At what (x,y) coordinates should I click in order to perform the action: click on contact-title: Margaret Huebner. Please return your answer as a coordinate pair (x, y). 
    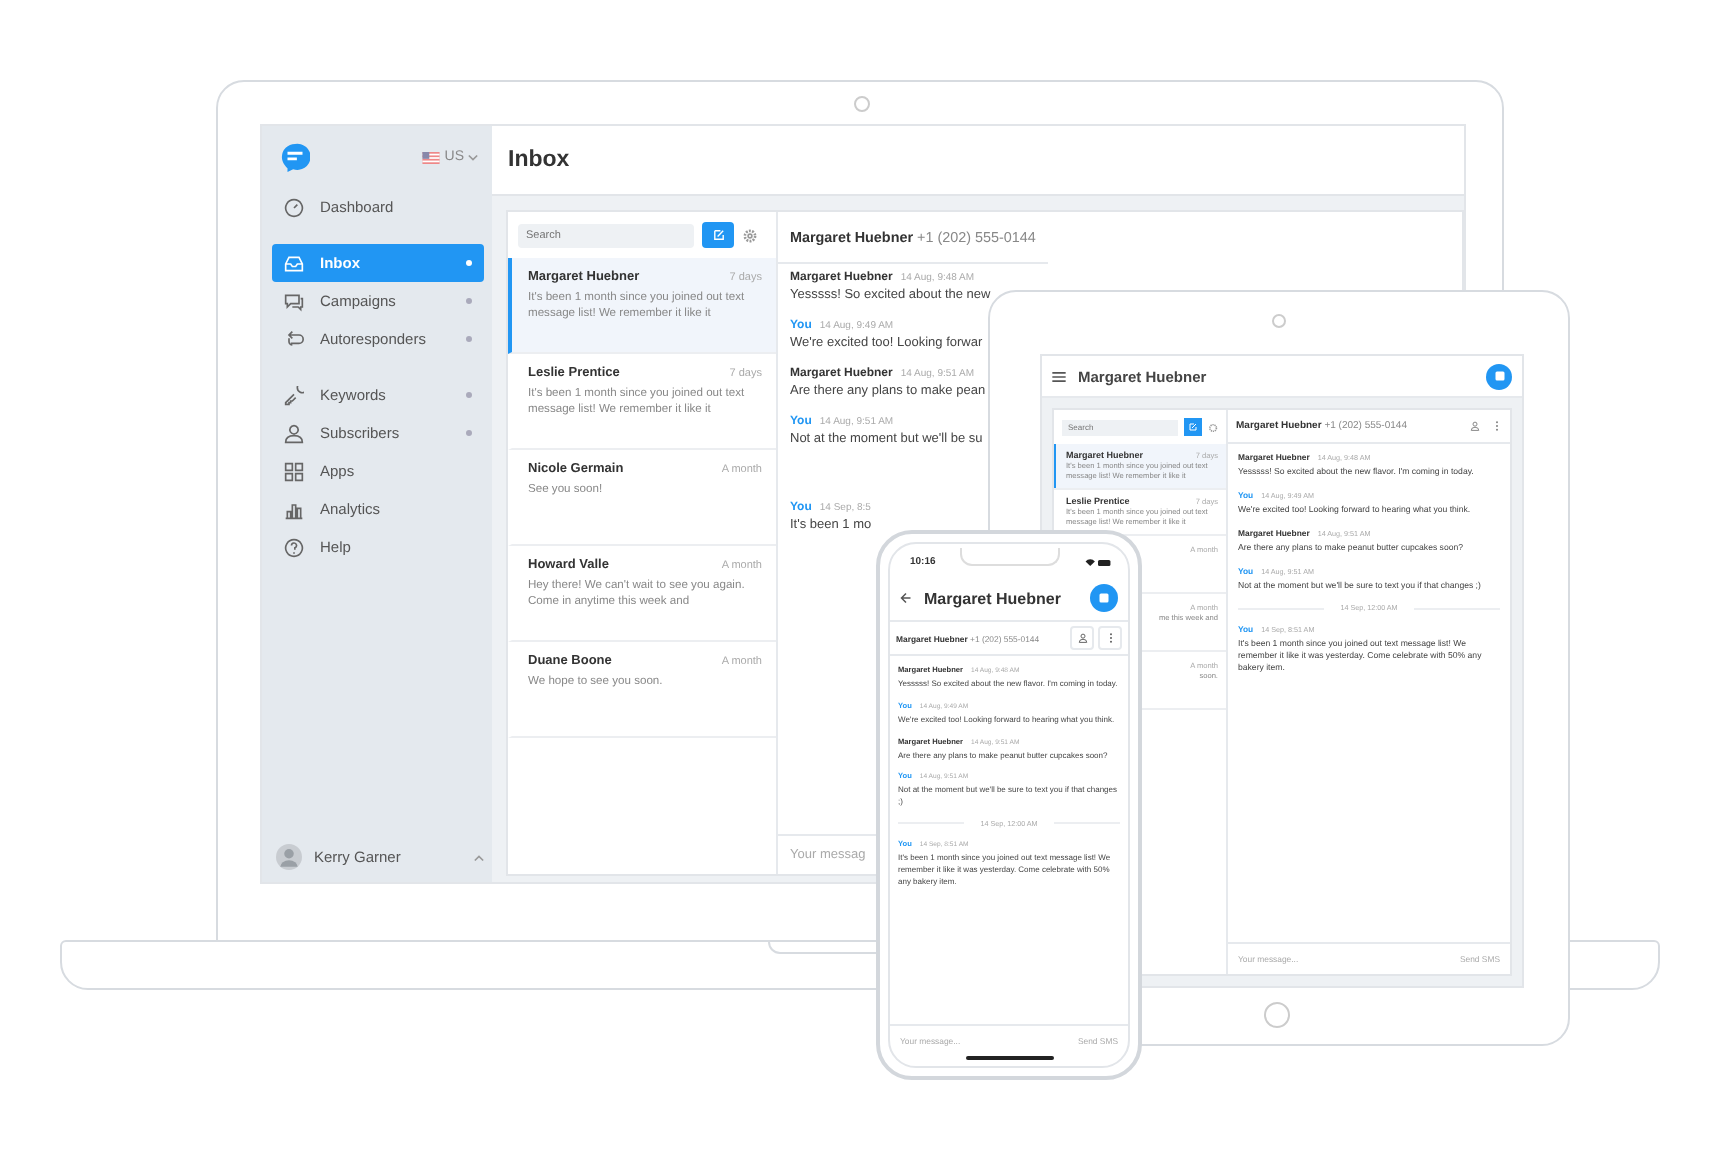
    Looking at the image, I should click on (993, 598).